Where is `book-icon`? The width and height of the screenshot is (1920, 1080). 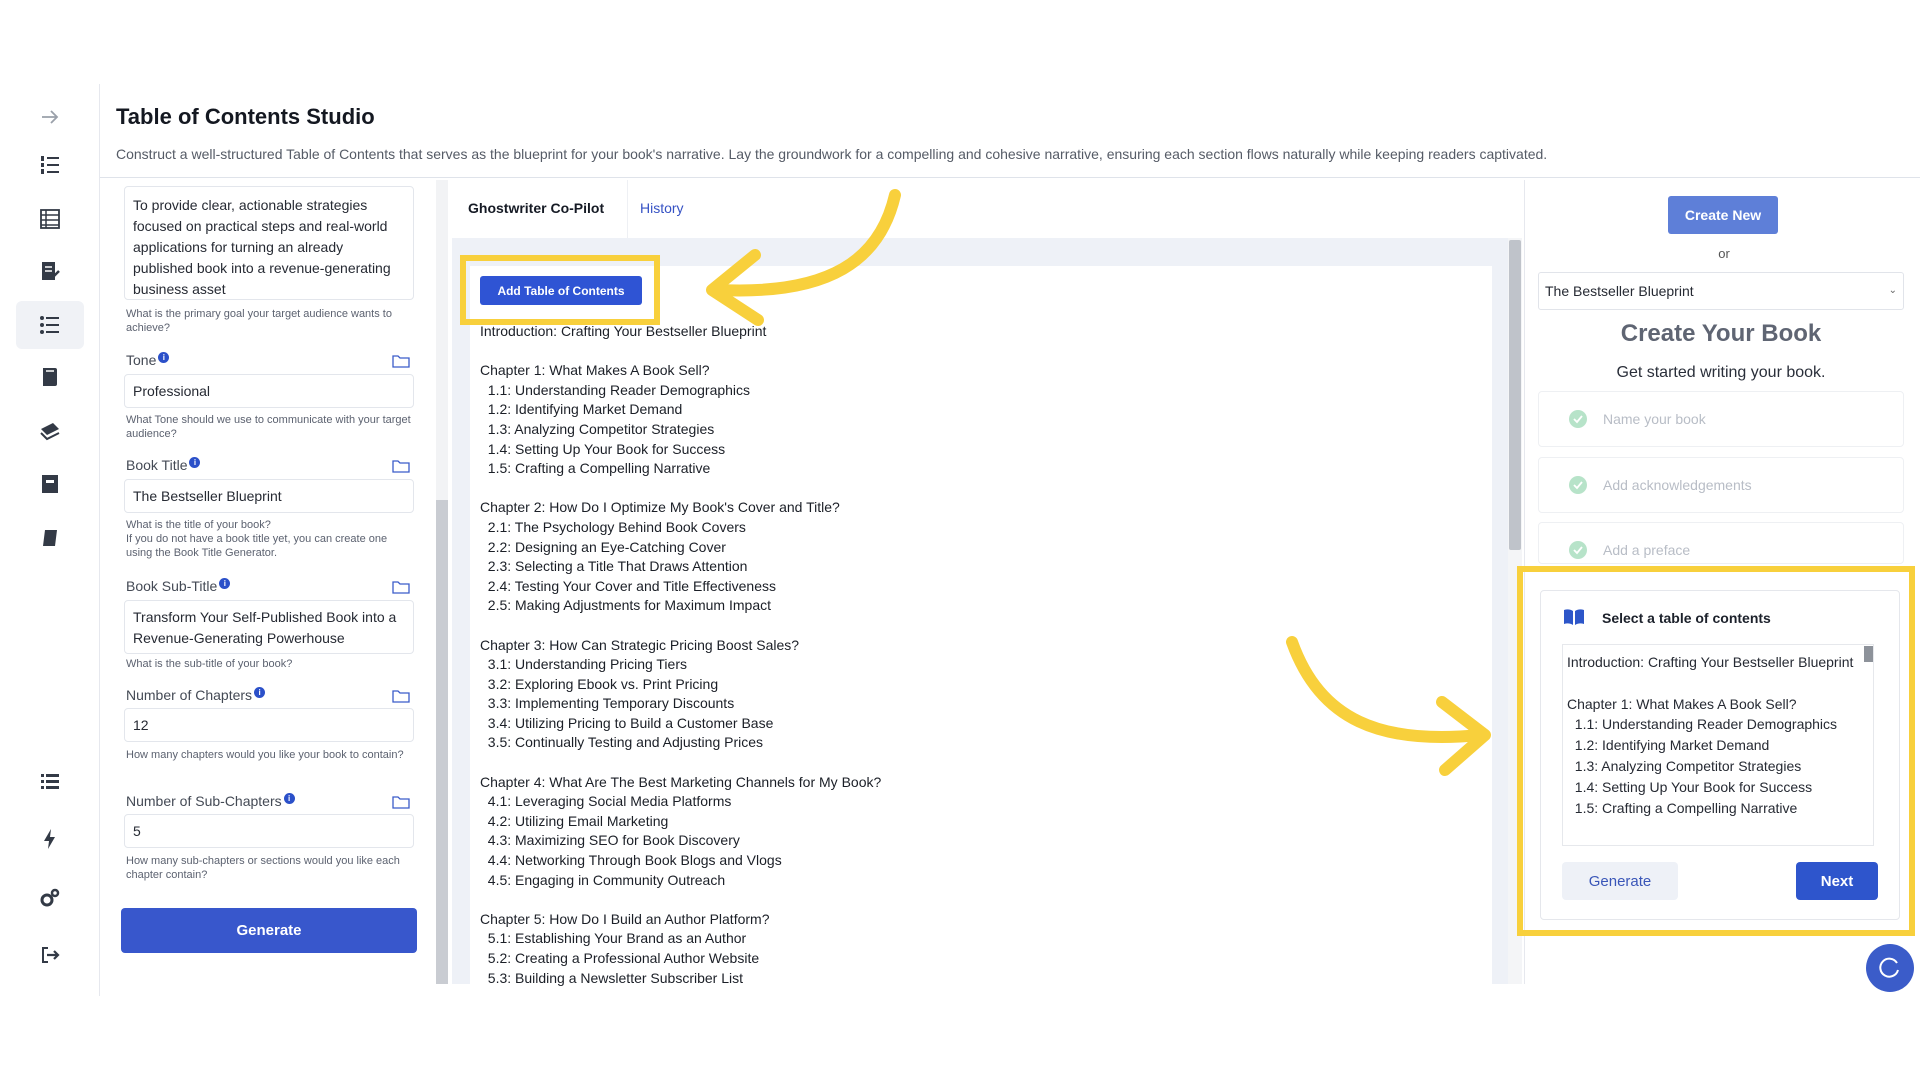 book-icon is located at coordinates (50, 377).